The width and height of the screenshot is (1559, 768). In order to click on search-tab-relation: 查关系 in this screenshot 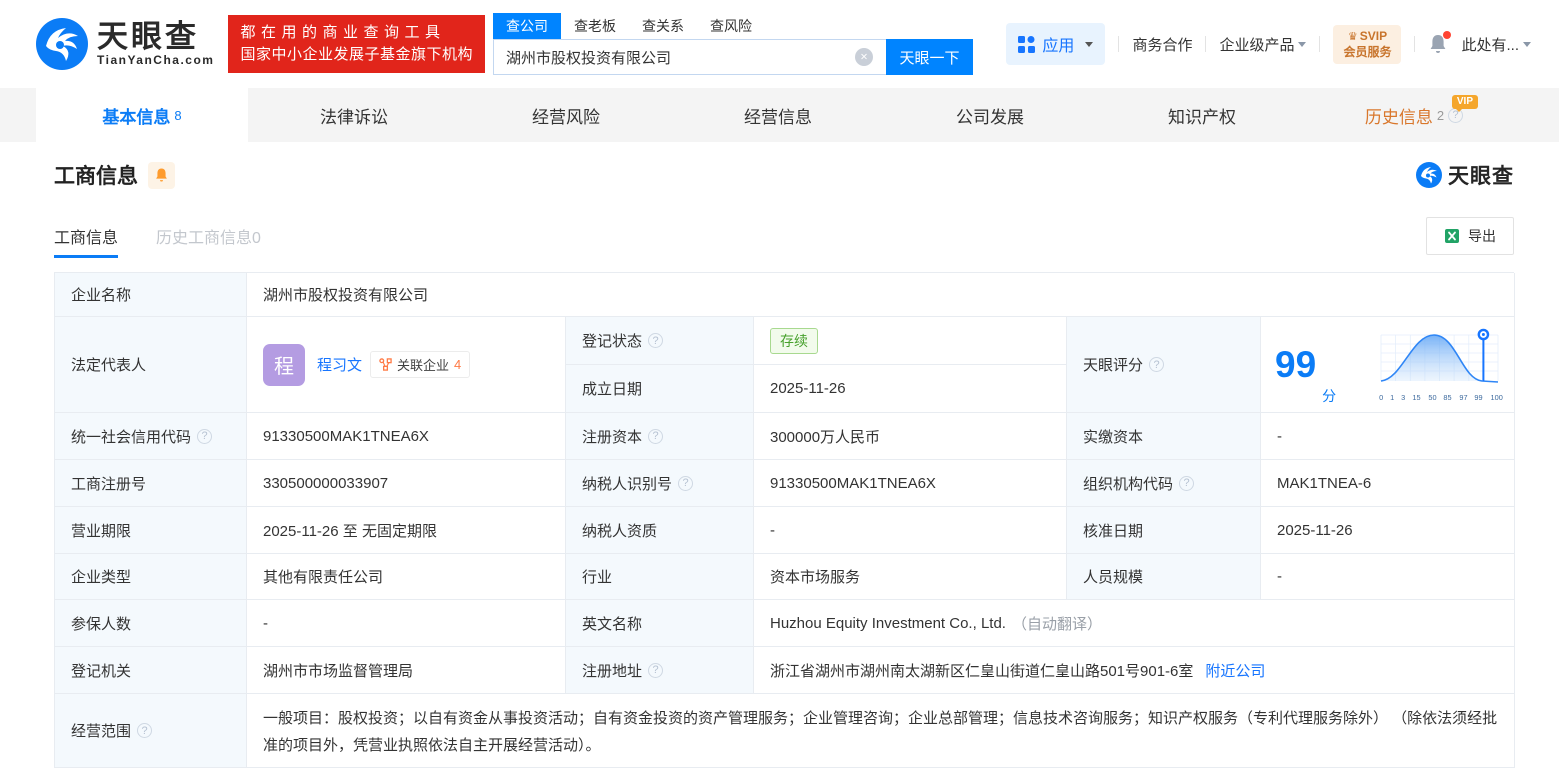, I will do `click(663, 26)`.